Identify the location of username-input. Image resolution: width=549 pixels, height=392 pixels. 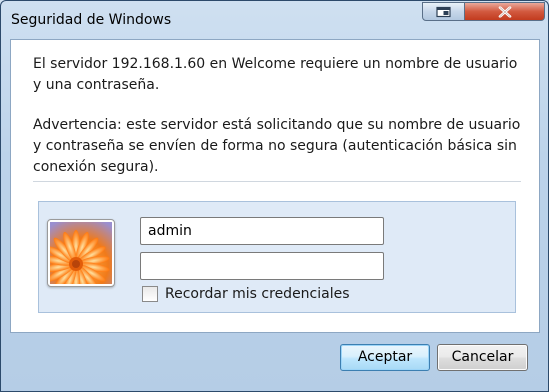
(262, 231).